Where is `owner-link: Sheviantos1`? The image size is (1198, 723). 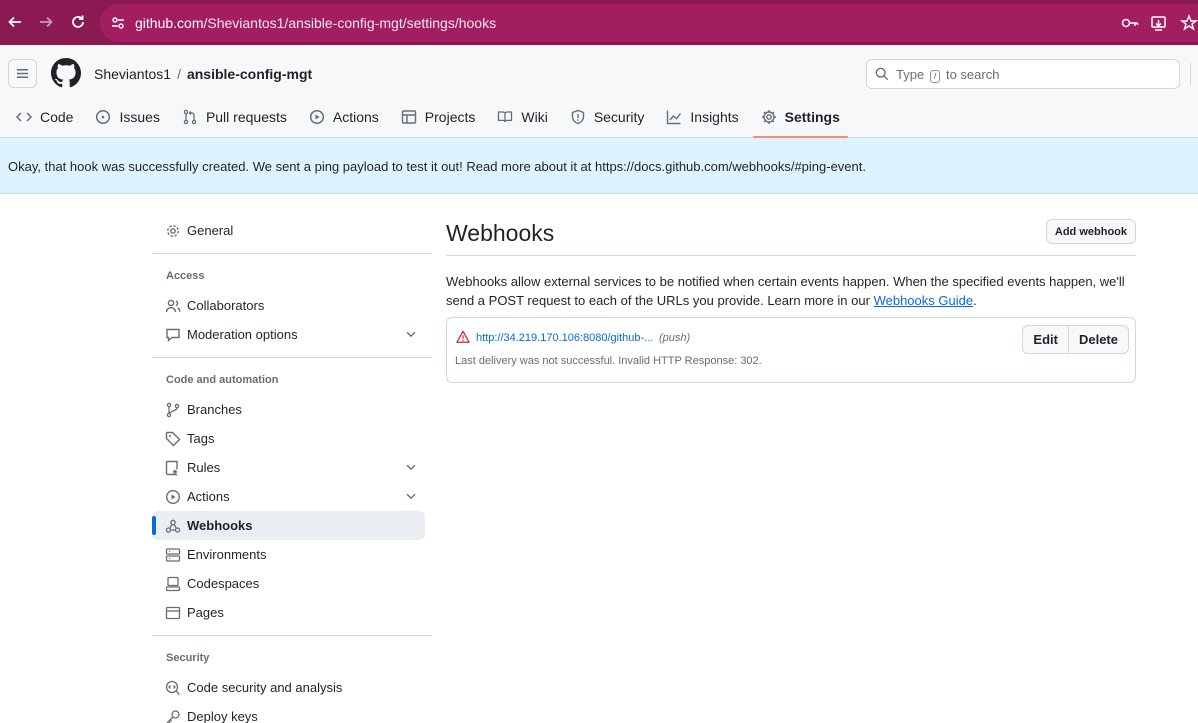 owner-link: Sheviantos1 is located at coordinates (132, 74).